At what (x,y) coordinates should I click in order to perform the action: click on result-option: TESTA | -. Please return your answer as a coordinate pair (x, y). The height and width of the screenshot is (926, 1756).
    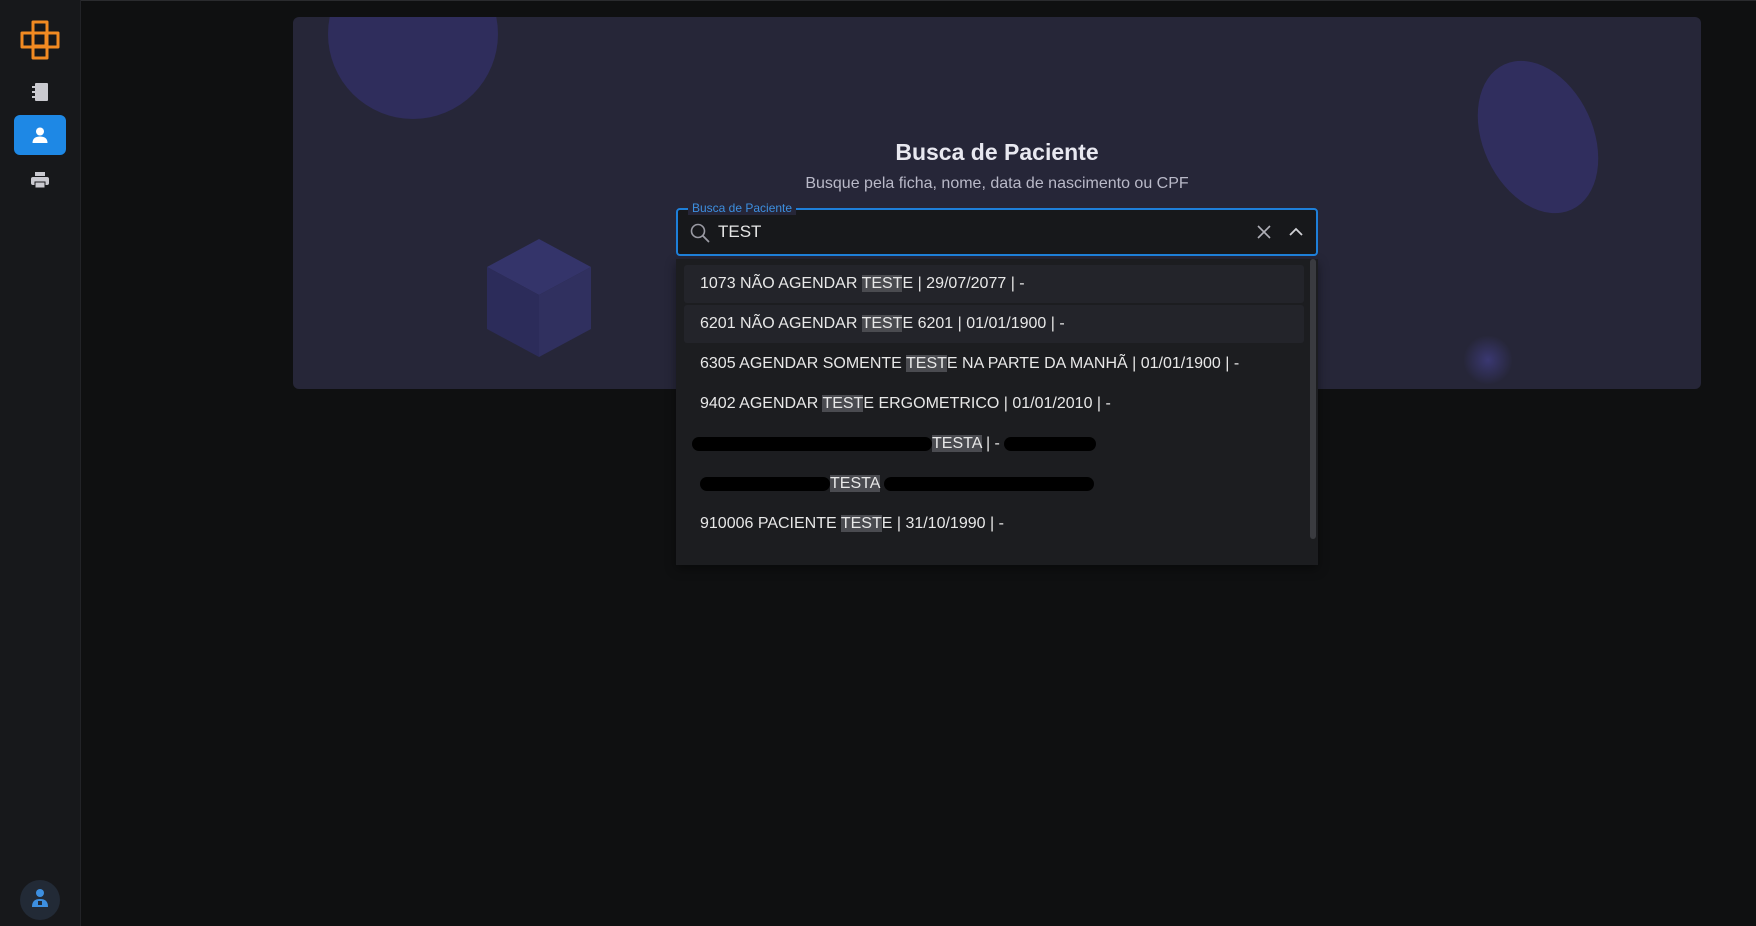
    Looking at the image, I should click on (994, 444).